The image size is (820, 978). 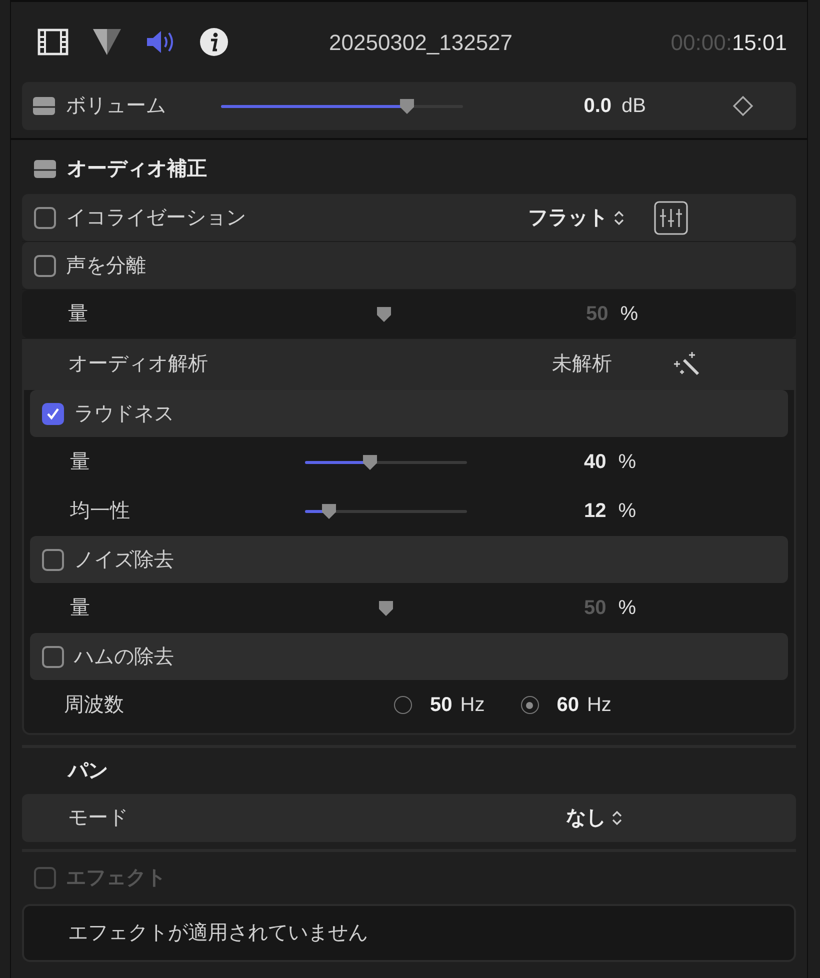 I want to click on section-title: パン, so click(x=88, y=771).